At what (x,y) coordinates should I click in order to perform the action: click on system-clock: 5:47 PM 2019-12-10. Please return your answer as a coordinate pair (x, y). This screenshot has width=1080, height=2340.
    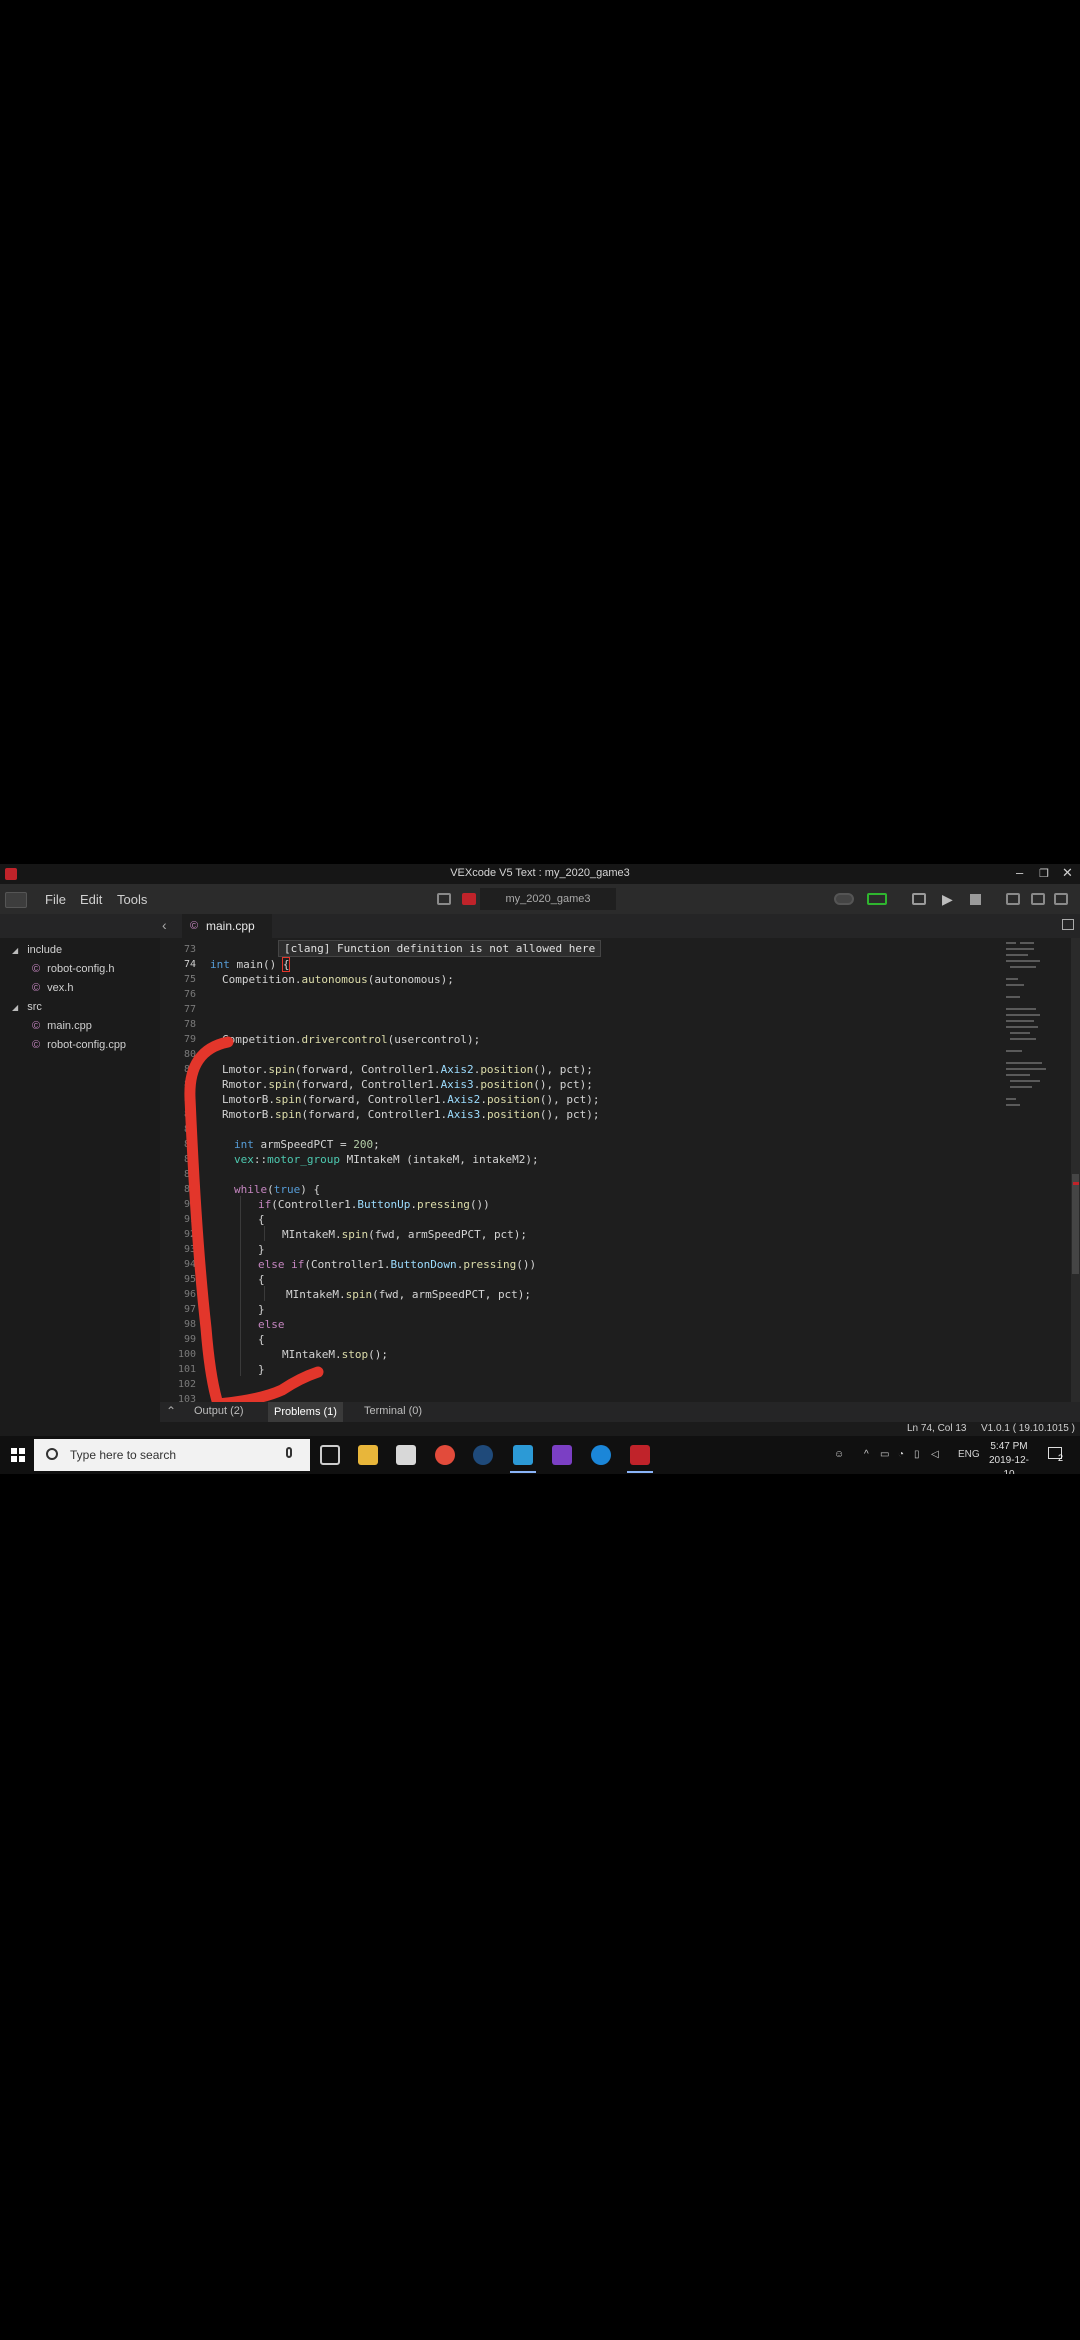
    Looking at the image, I should click on (1009, 1457).